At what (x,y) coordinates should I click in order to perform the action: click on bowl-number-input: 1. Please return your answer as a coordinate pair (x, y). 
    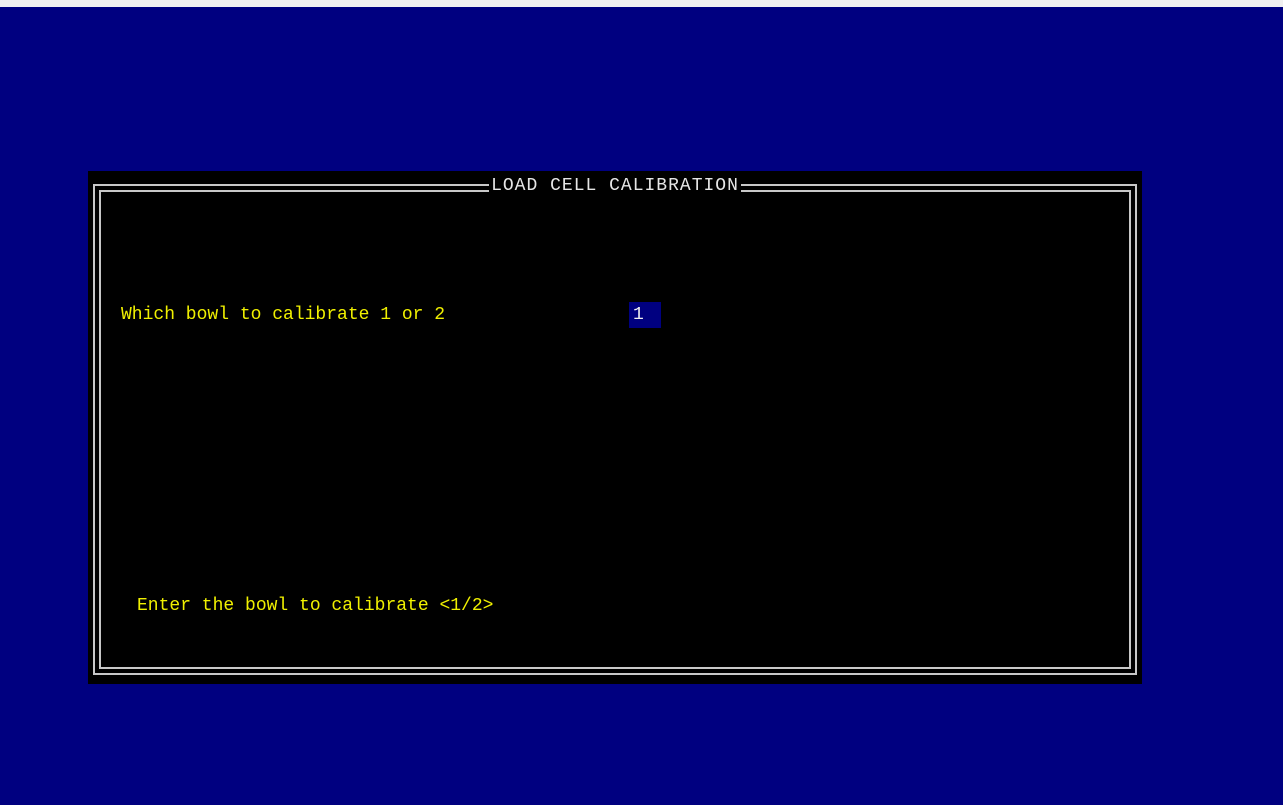
    Looking at the image, I should click on (645, 315).